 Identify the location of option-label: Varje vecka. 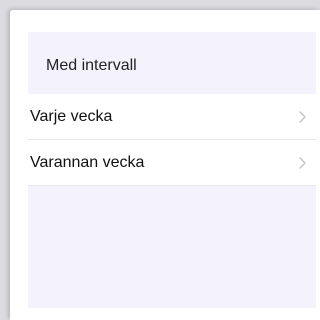
(71, 116).